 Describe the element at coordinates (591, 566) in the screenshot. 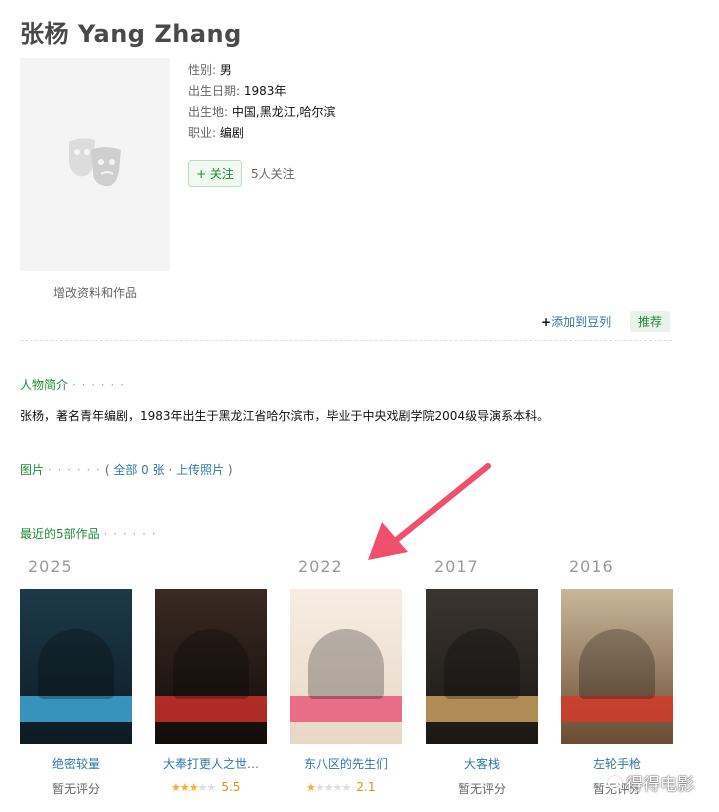

I see `year-label: 2016` at that location.